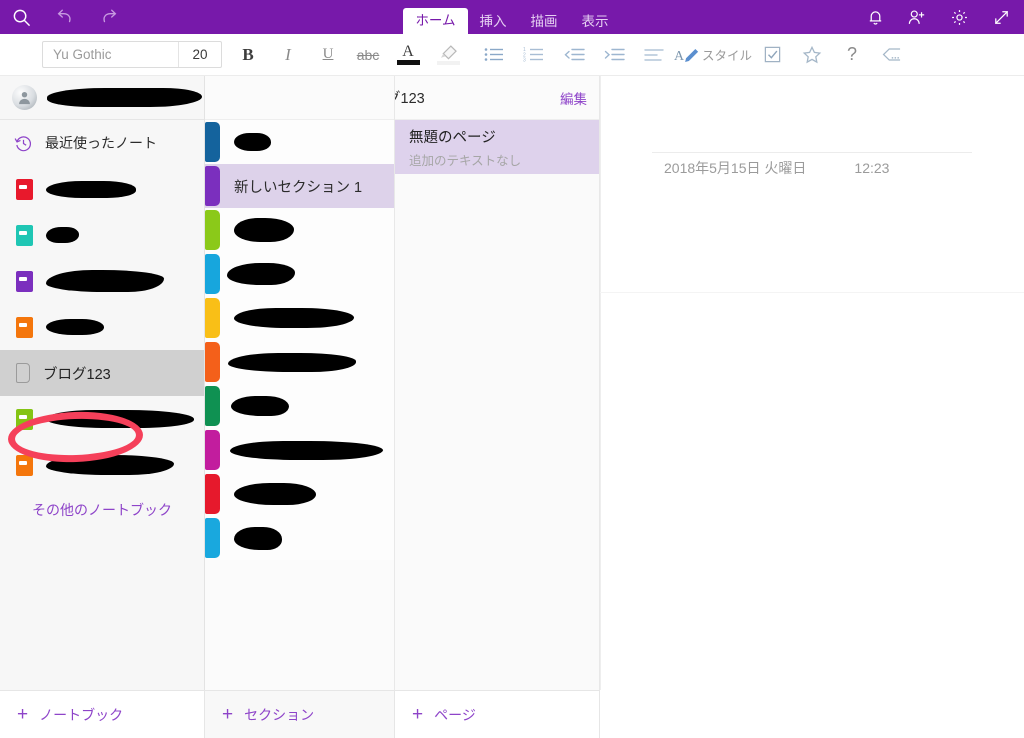 This screenshot has width=1024, height=738. I want to click on bottom-action-bar: + ノートブック + セクション + ページ, so click(300, 714).